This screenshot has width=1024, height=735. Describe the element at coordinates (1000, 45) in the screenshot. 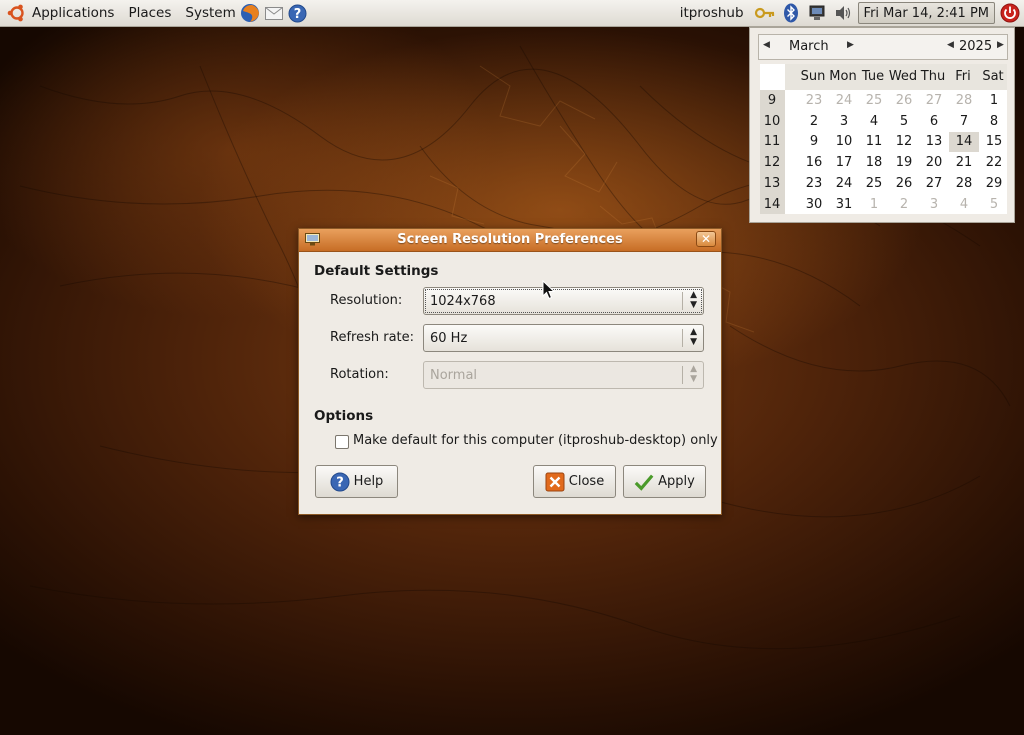

I see `next-year-icon: ▶` at that location.